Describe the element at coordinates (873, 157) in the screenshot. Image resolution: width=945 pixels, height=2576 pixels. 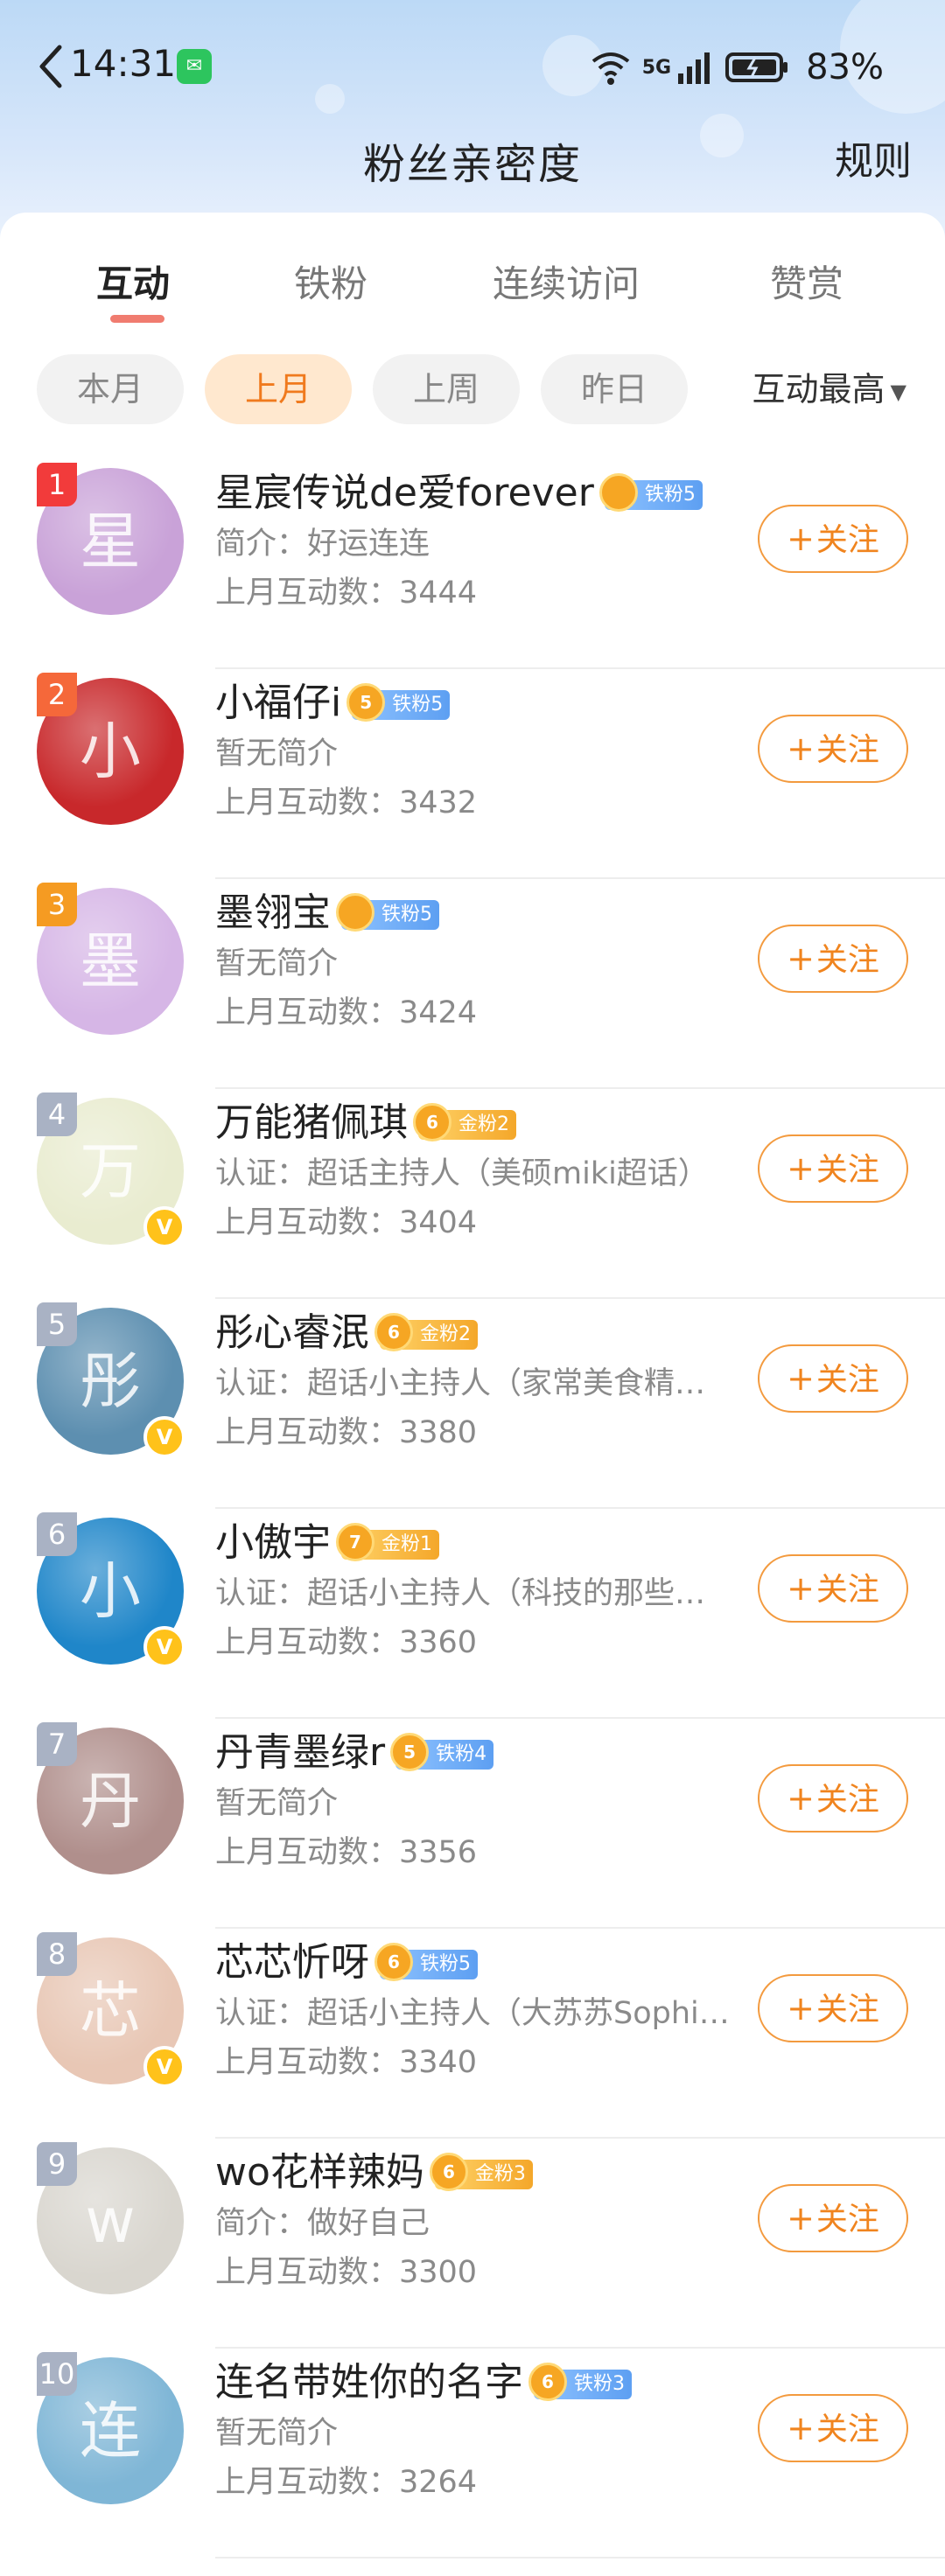
I see `rules-link: 规则` at that location.